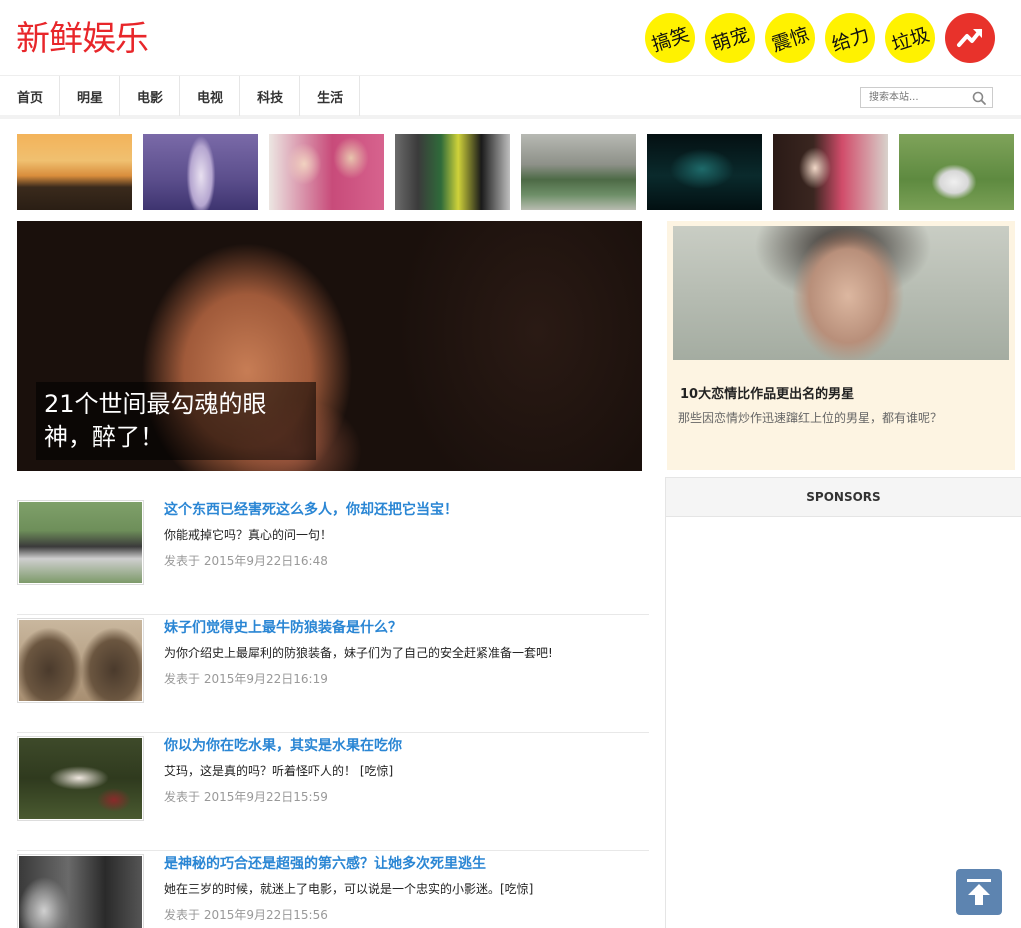 Image resolution: width=1021 pixels, height=928 pixels. I want to click on back-to-top-button, so click(979, 892).